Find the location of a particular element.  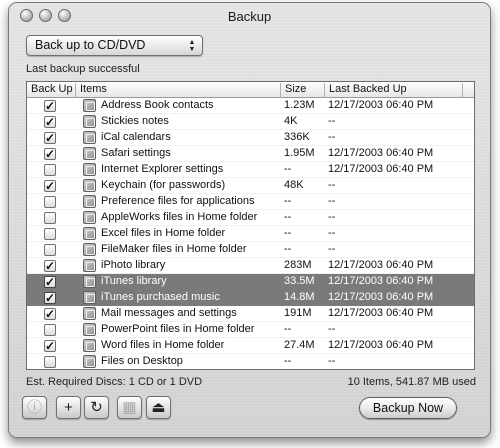

item-name: Word files in Home folder is located at coordinates (163, 345).